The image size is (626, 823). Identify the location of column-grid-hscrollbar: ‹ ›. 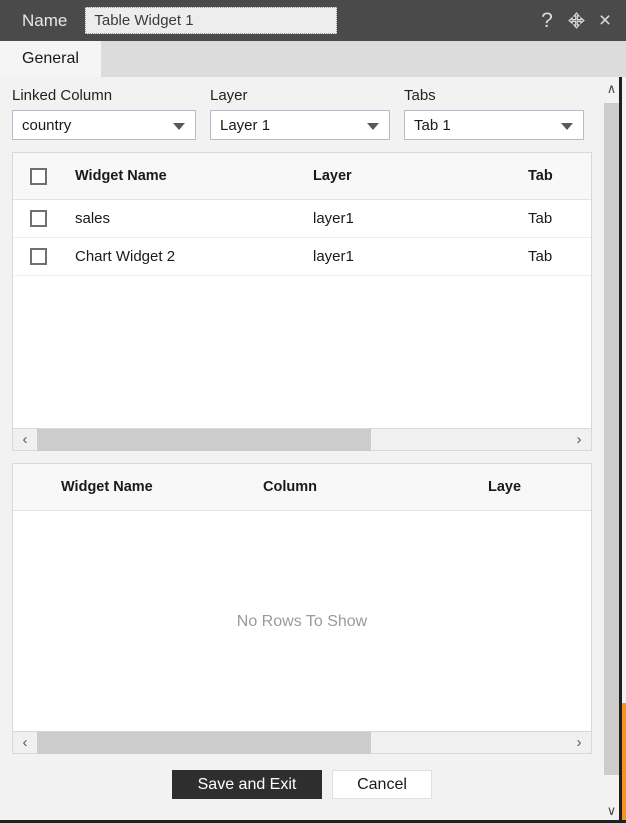
(302, 742).